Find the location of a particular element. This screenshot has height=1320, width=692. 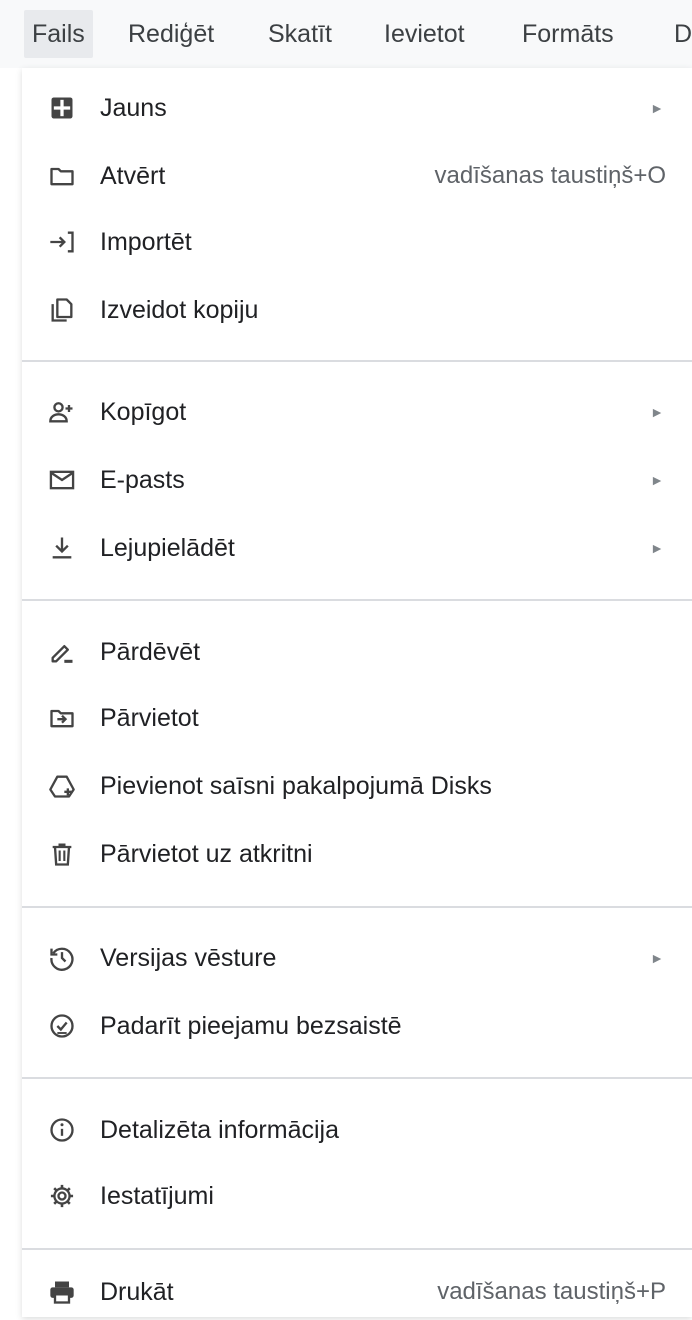

new-document-icon is located at coordinates (62, 108).